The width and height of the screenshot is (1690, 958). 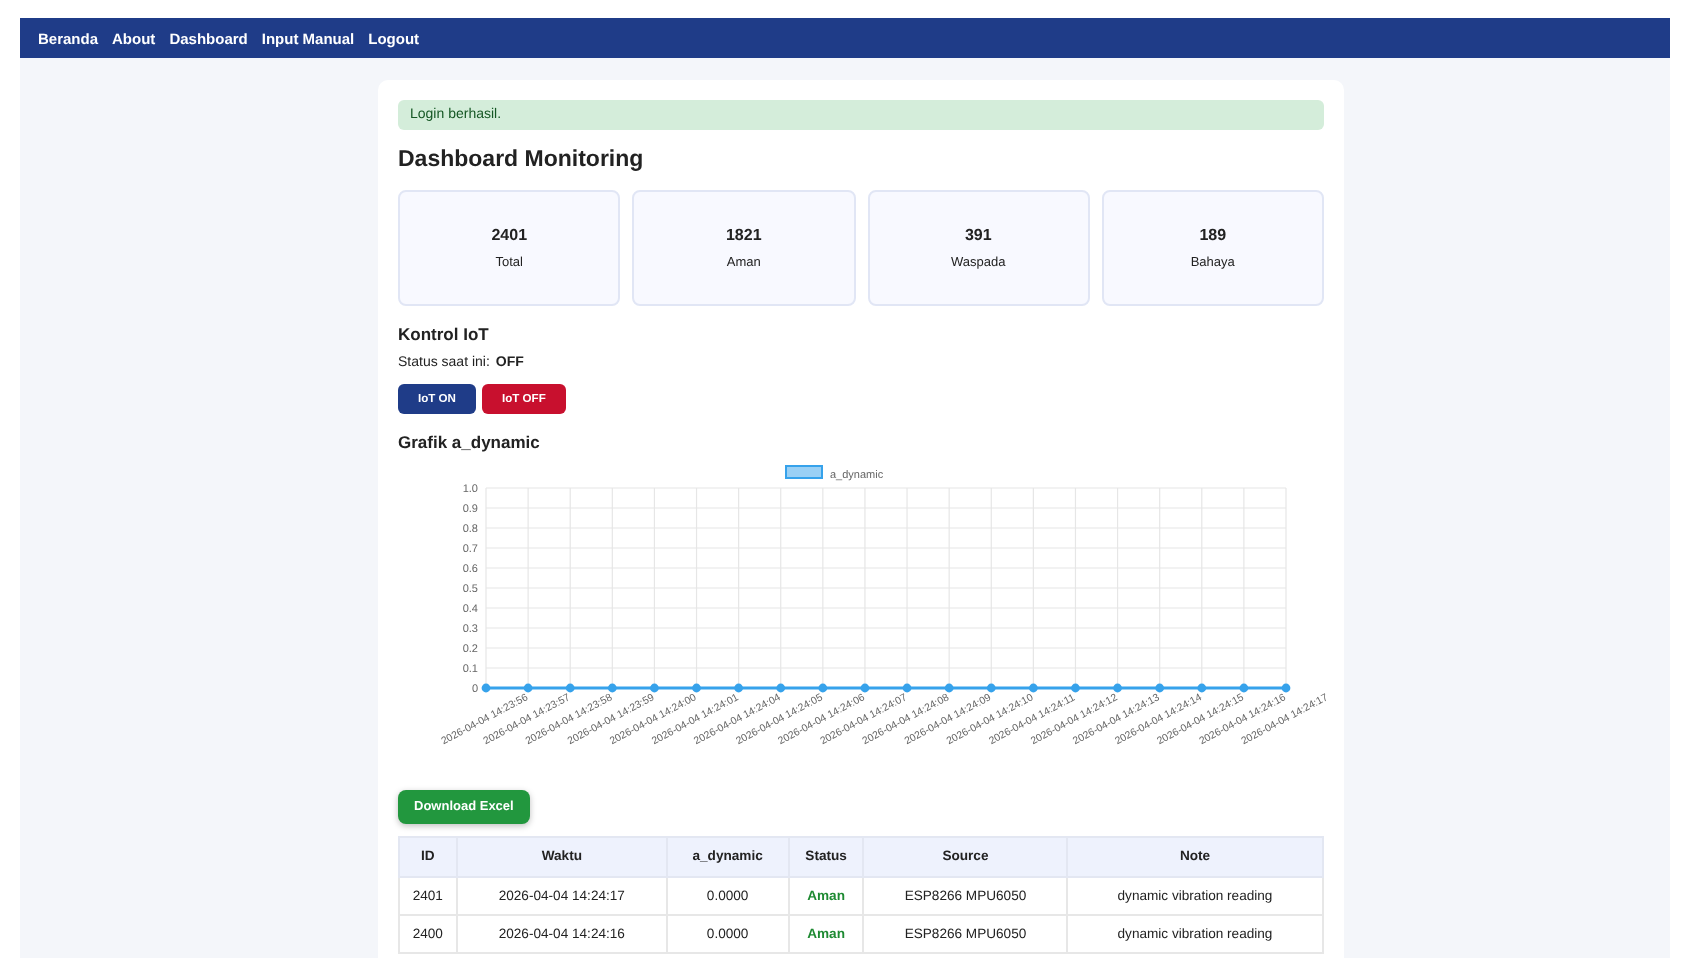 I want to click on stat-value: 189, so click(x=1213, y=235).